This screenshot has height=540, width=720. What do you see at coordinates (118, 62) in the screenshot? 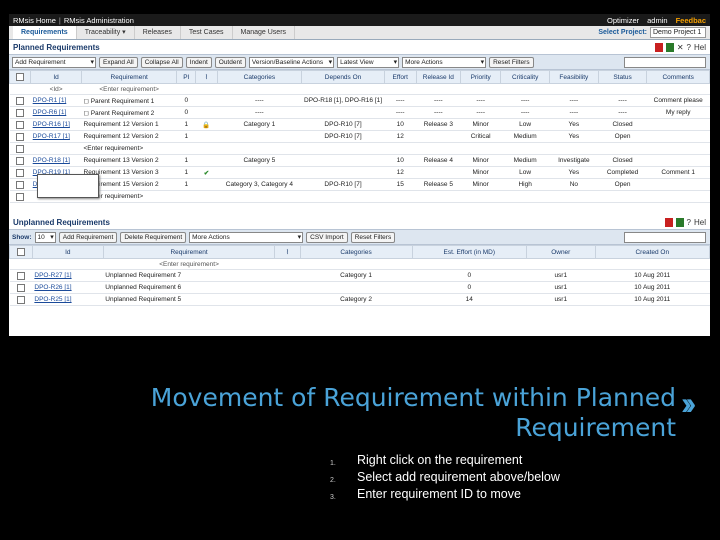
I see `expand-all-button: Expand All` at bounding box center [118, 62].